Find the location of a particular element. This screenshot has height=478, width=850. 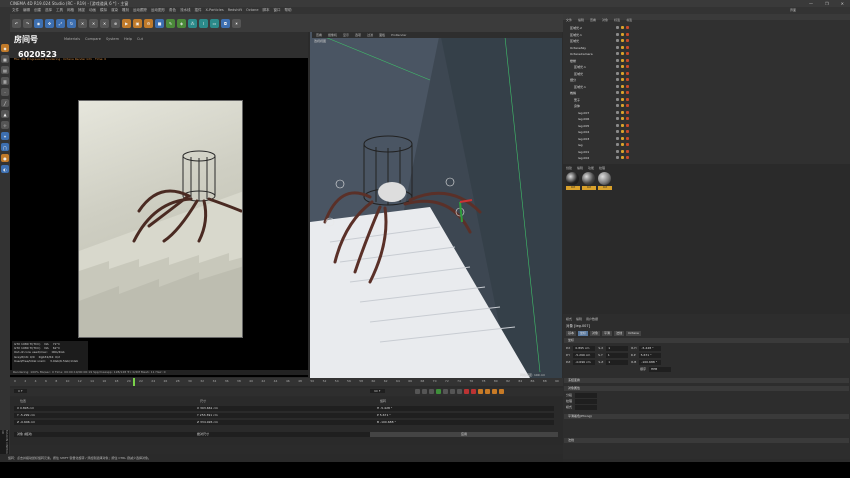

menu-item: 渲染 is located at coordinates (114, 10).